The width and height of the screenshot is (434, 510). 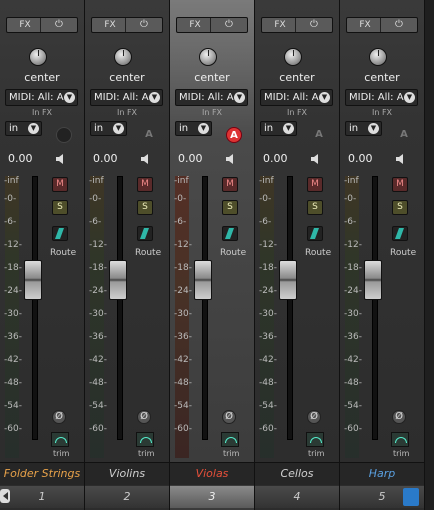 What do you see at coordinates (205, 308) in the screenshot?
I see `fader-track` at bounding box center [205, 308].